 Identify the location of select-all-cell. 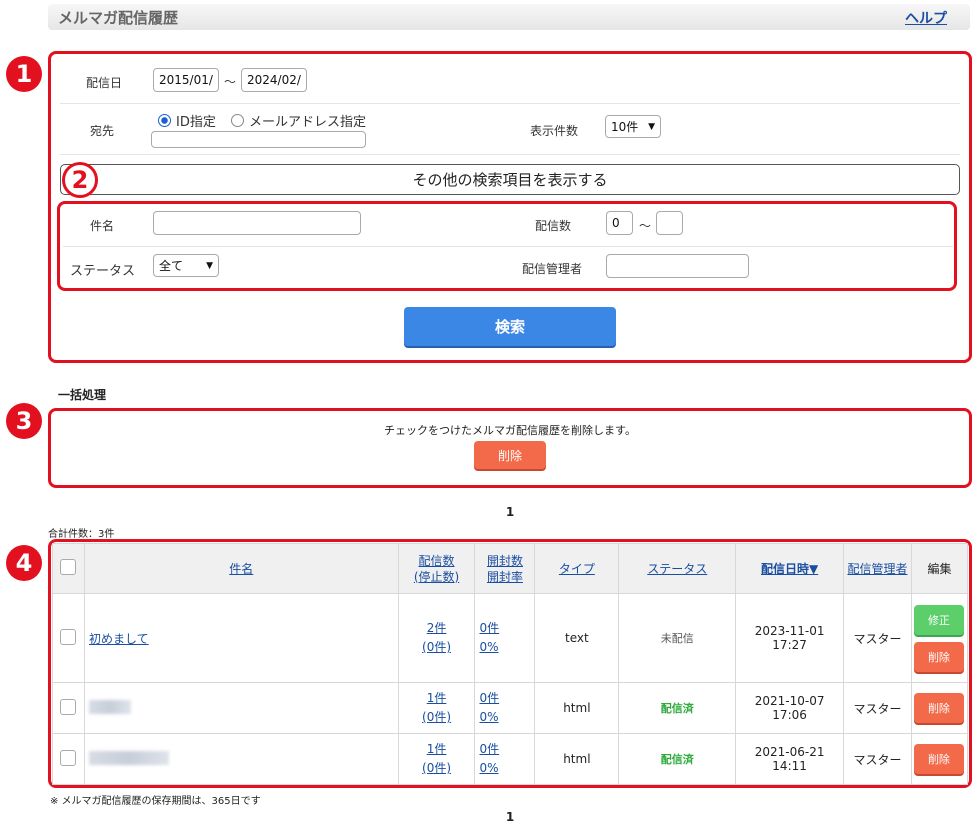
(68, 568).